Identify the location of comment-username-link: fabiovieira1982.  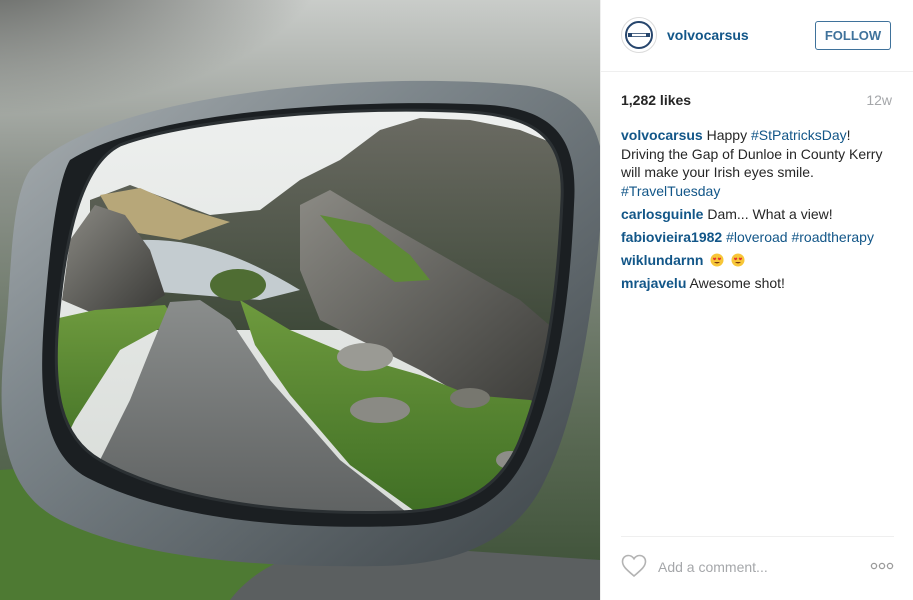
(671, 237).